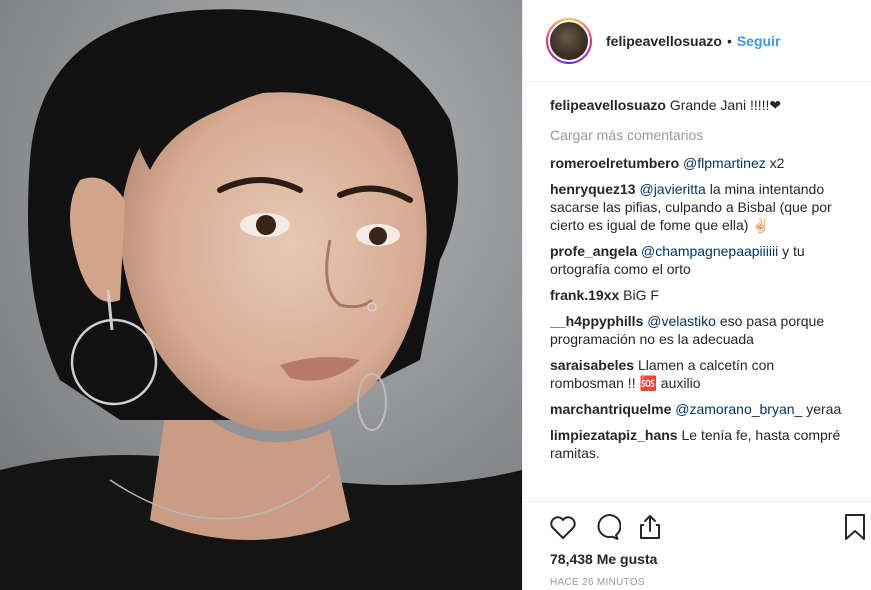  Describe the element at coordinates (569, 40) in the screenshot. I see `avatar` at that location.